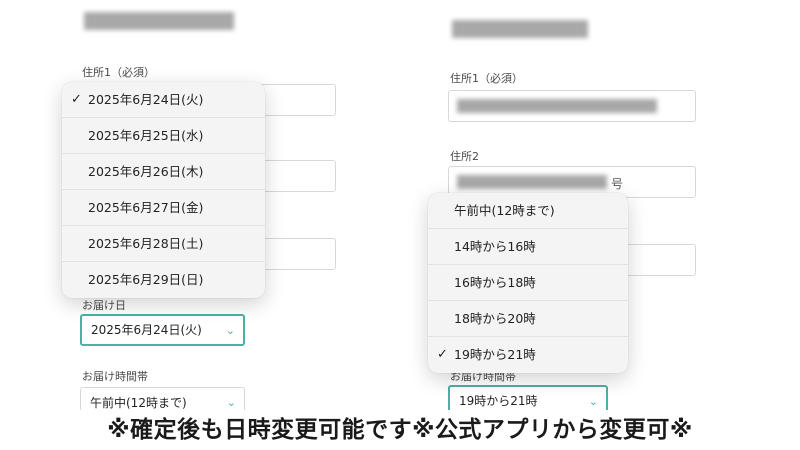  I want to click on time-option: ✓ 19時から21時, so click(528, 355).